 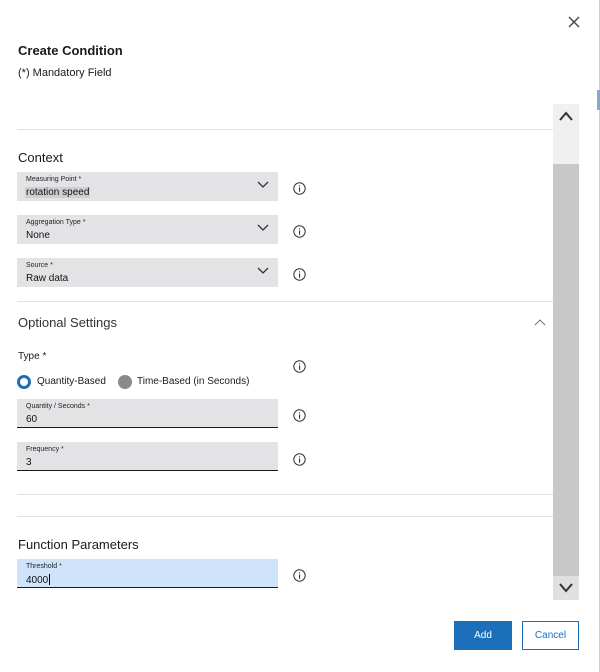 I want to click on threshold-label: Threshold *, so click(x=44, y=566).